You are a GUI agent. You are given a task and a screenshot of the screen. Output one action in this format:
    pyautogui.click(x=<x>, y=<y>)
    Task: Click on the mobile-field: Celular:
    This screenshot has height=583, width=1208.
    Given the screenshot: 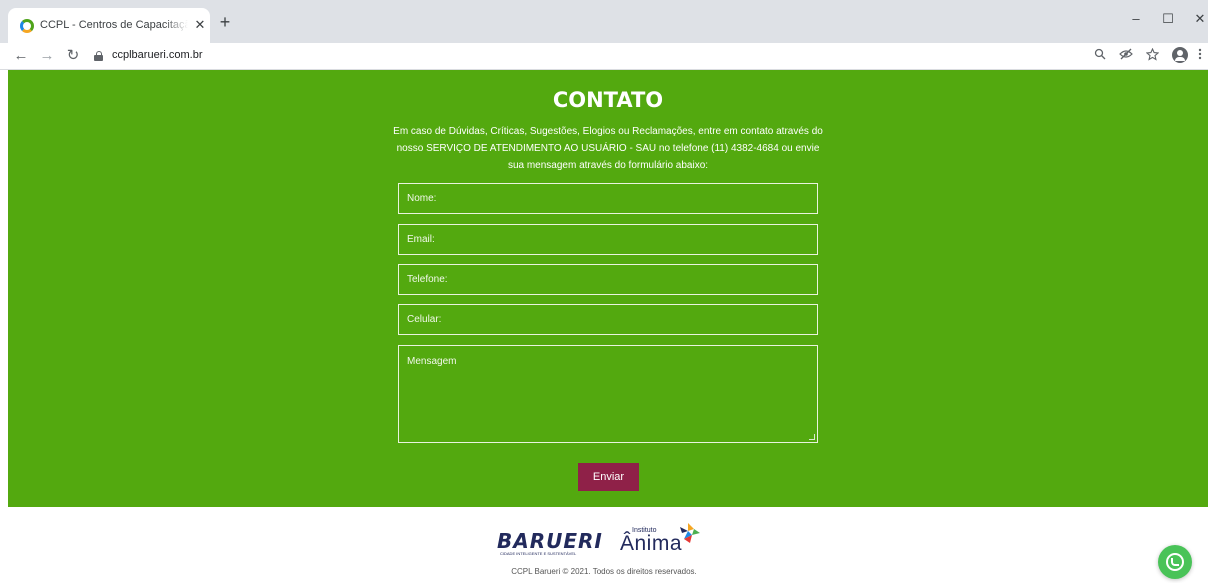 What is the action you would take?
    pyautogui.click(x=608, y=319)
    